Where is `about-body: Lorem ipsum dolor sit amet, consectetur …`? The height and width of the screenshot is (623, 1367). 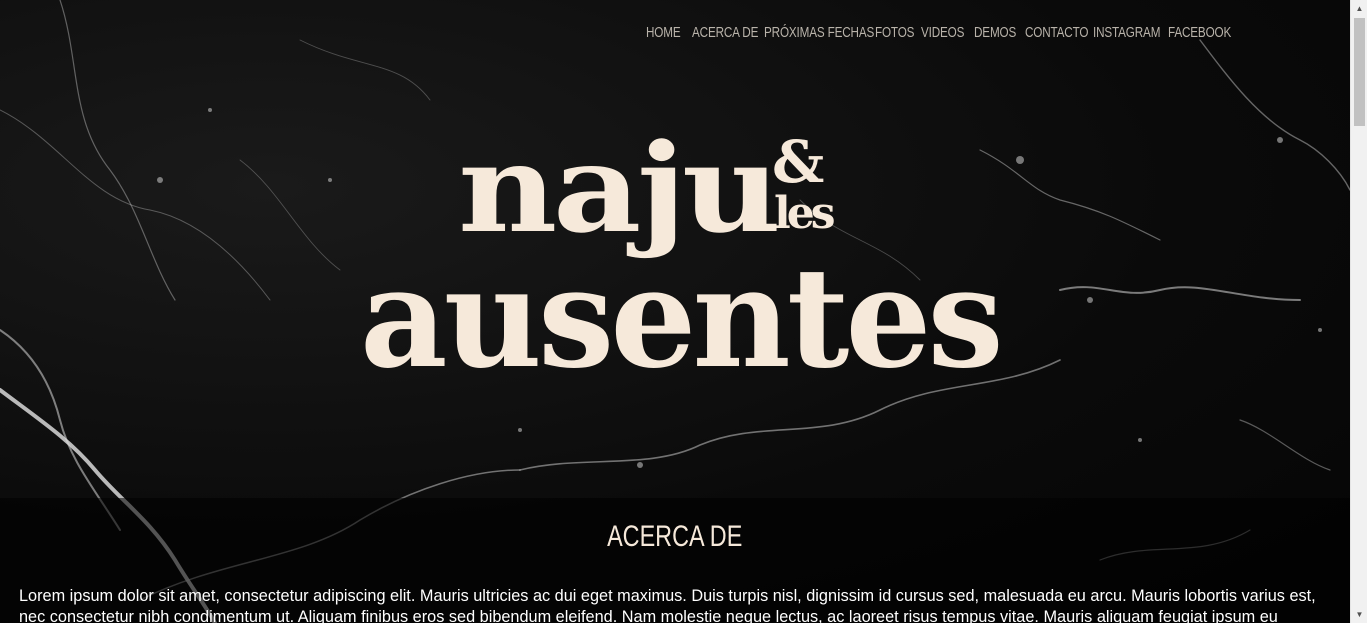
about-body: Lorem ipsum dolor sit amet, consectetur … is located at coordinates (667, 605).